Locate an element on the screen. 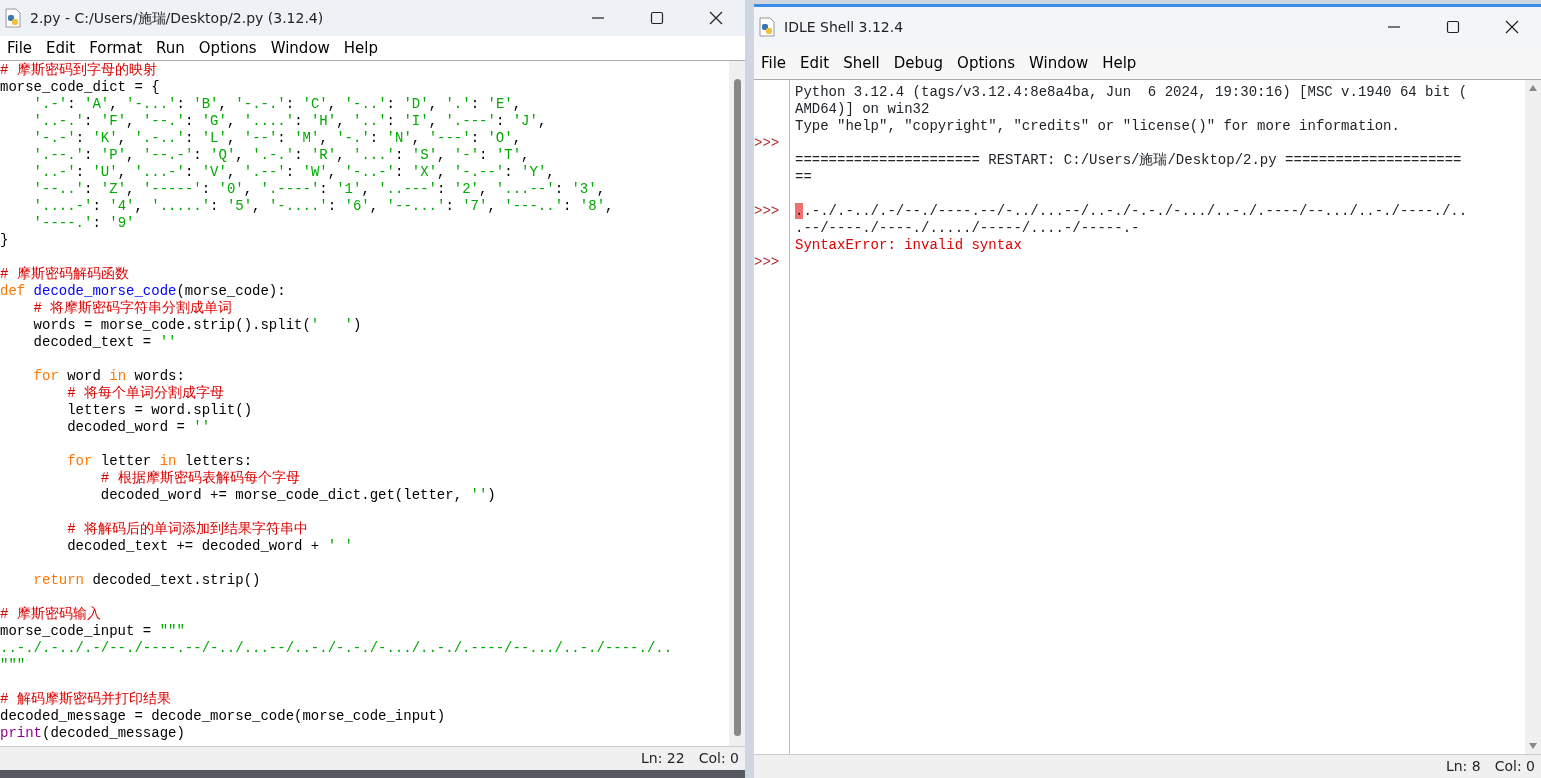 This screenshot has height=778, width=1541. code-line: # 将每个单词分割成字母 is located at coordinates (145, 393).